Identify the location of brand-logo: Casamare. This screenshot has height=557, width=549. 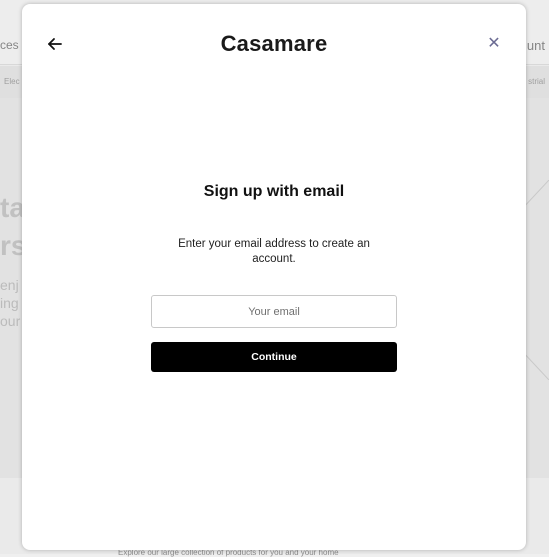
(274, 43).